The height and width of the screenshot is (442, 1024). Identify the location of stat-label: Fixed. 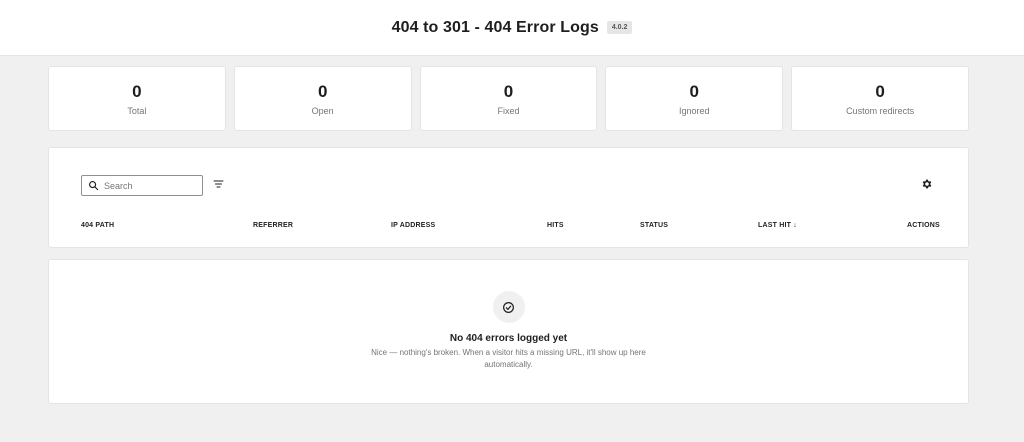
(508, 110).